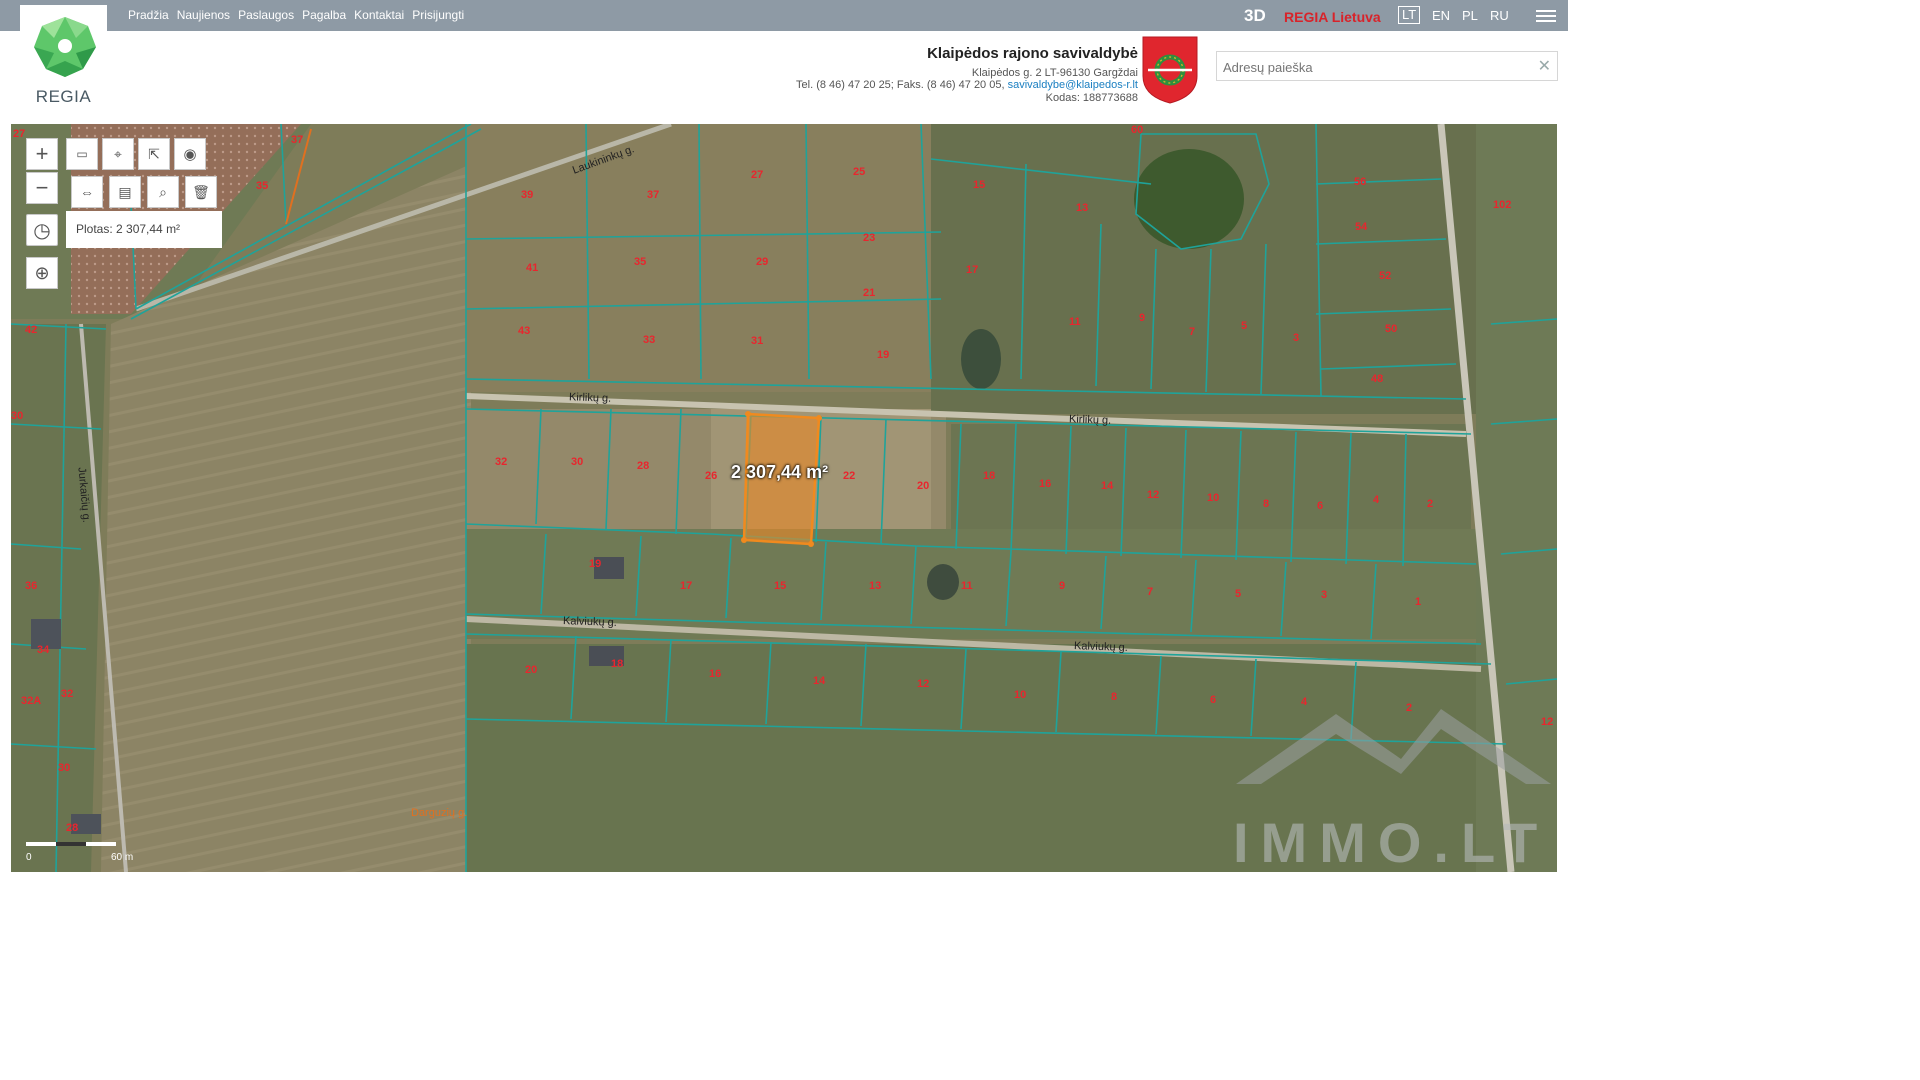 The image size is (1920, 1080). Describe the element at coordinates (1499, 15) in the screenshot. I see `lang-ru: RU` at that location.